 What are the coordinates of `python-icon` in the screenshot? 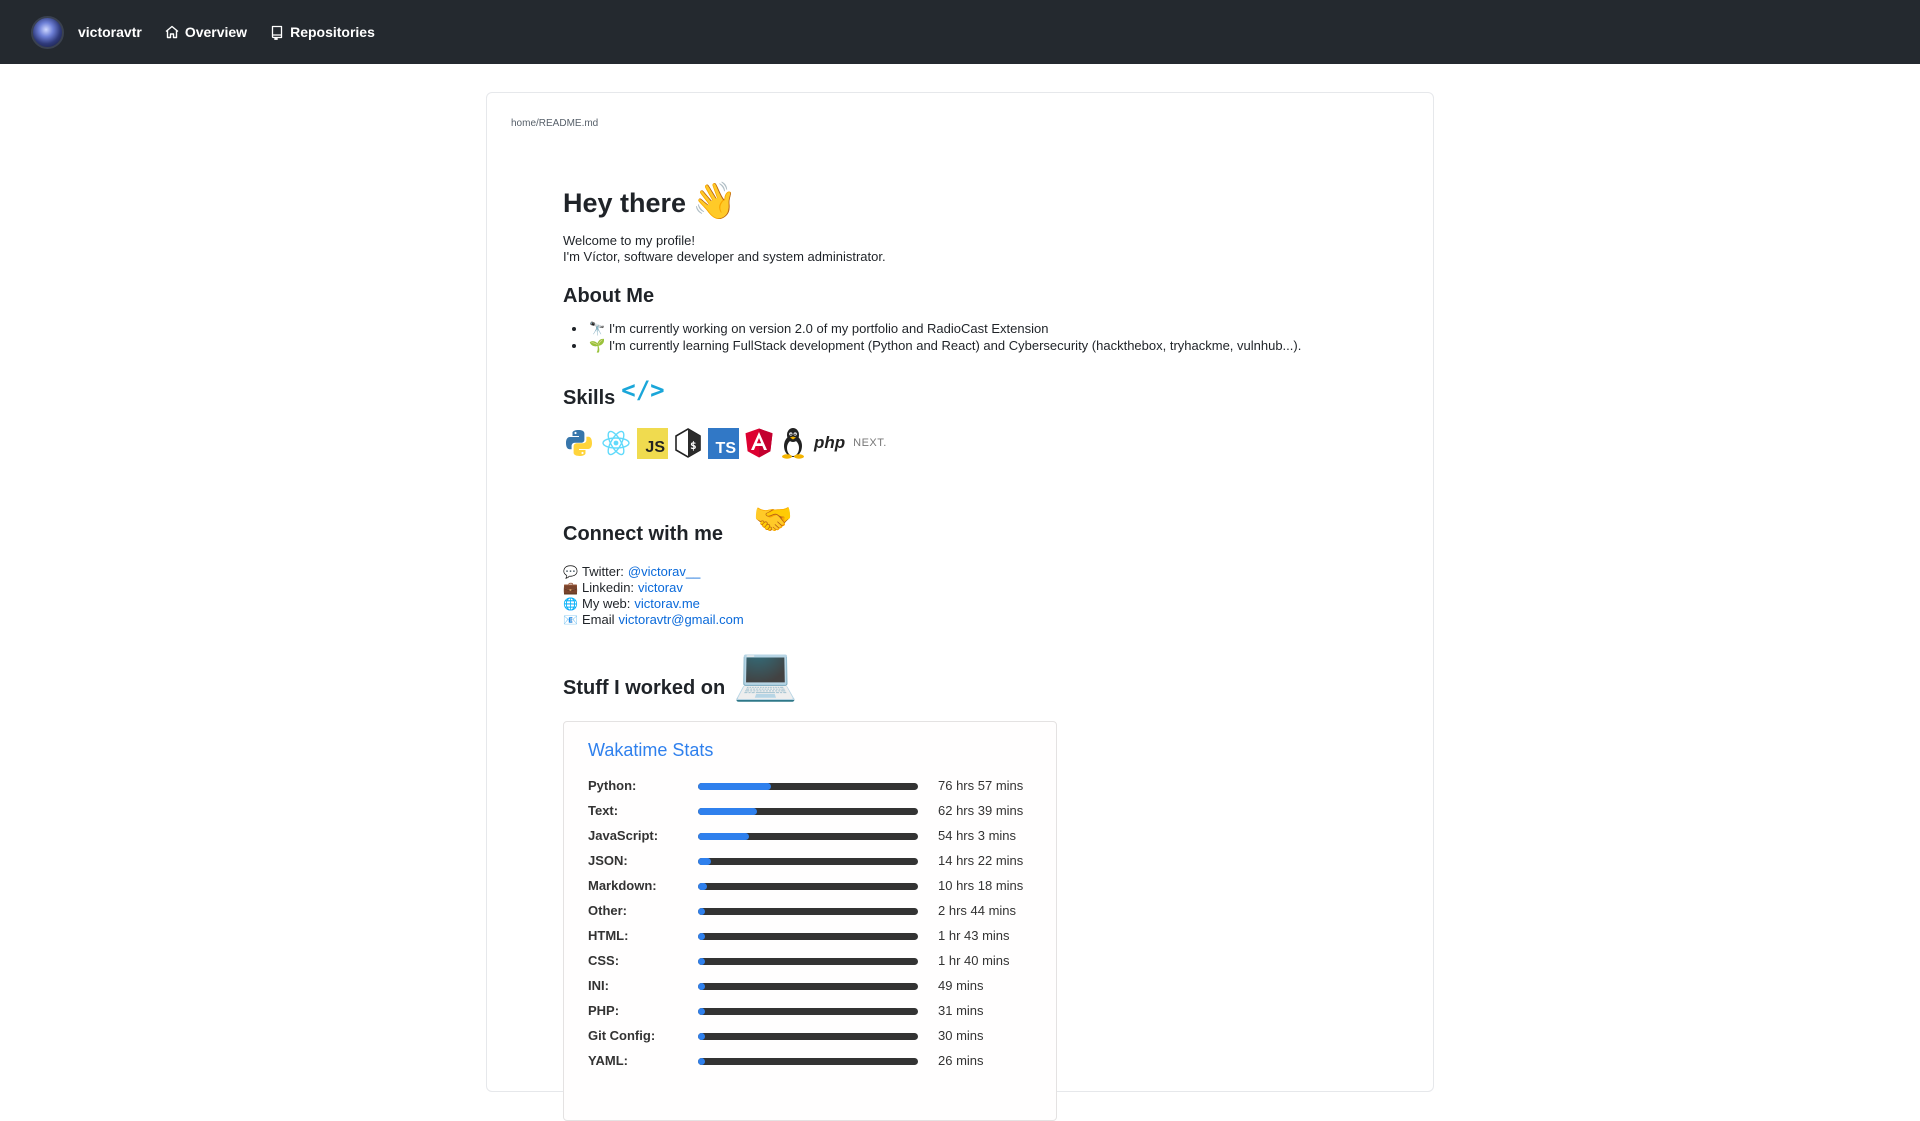 It's located at (579, 443).